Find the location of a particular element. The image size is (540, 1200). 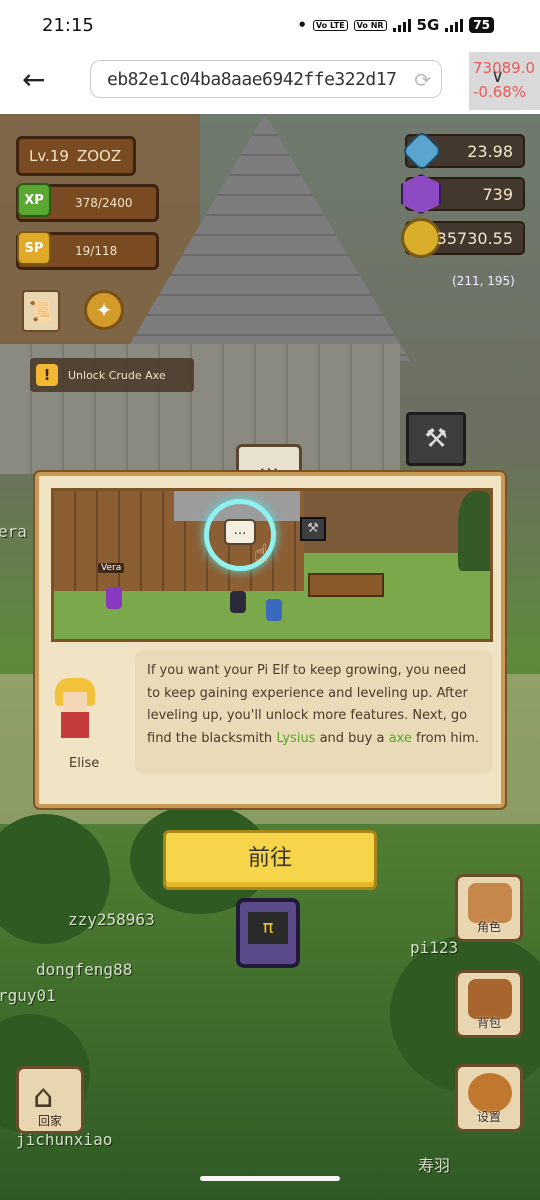

message-text-2: and buy a is located at coordinates (352, 738).